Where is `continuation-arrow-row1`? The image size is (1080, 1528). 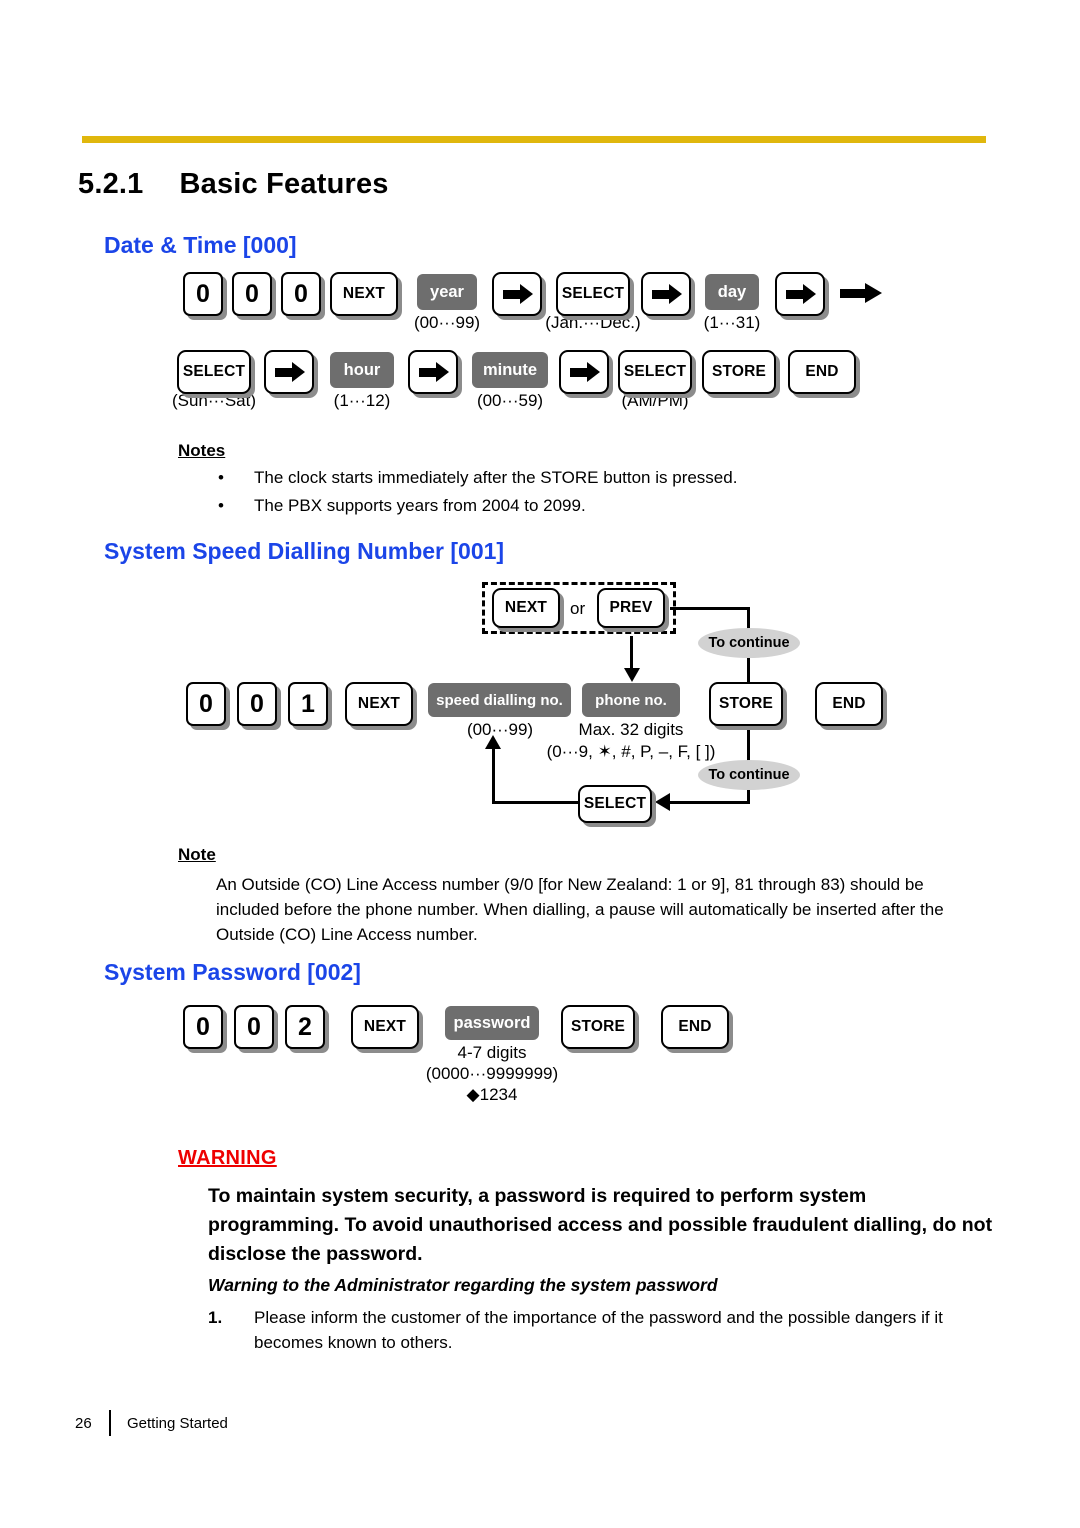 continuation-arrow-row1 is located at coordinates (862, 293).